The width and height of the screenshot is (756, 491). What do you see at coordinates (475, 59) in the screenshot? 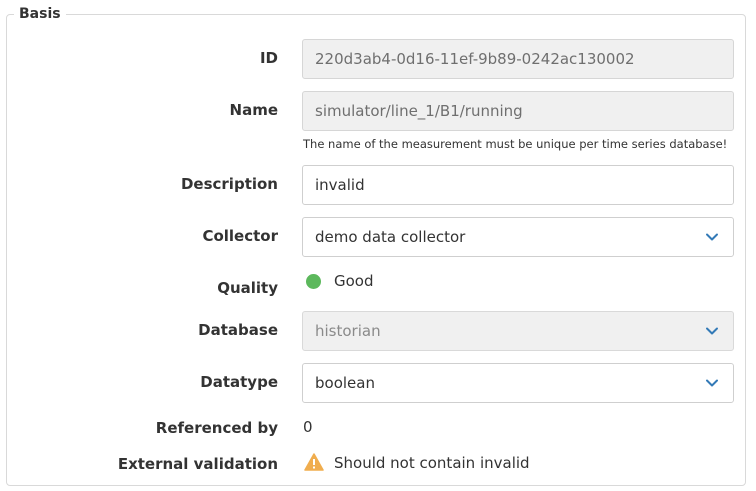
I see `id-value: 220d3ab4-0d16-11ef-9b89-0242ac130002` at bounding box center [475, 59].